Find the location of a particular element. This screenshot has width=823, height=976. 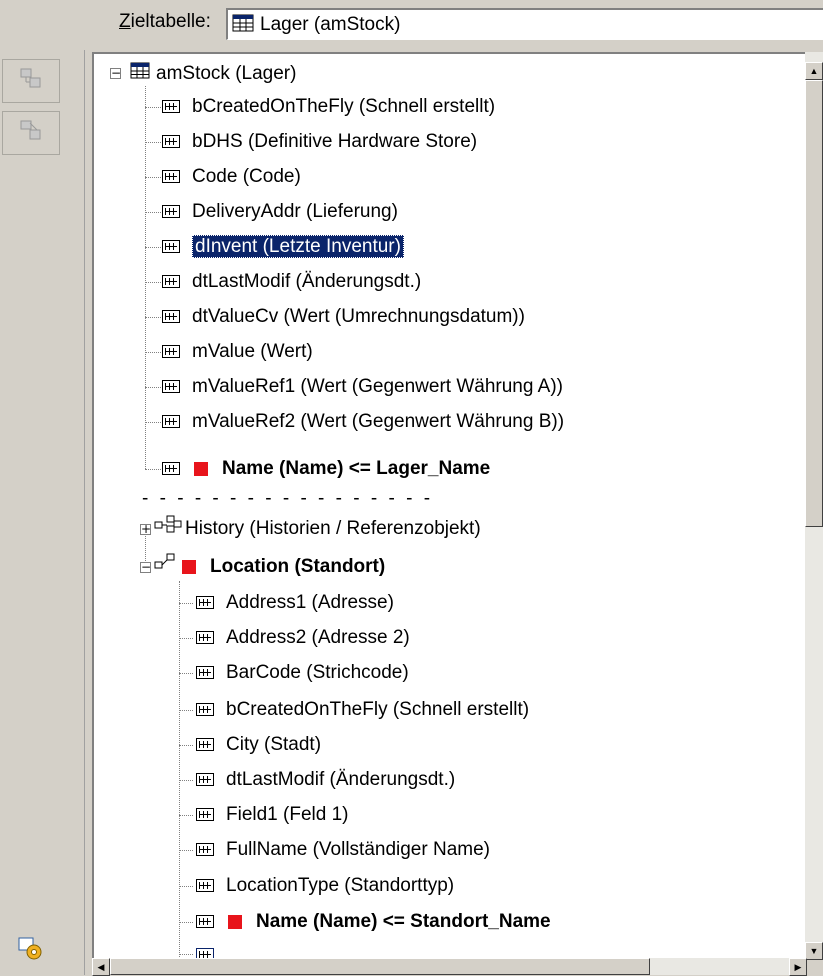

add-mapping-icon is located at coordinates (31, 81).